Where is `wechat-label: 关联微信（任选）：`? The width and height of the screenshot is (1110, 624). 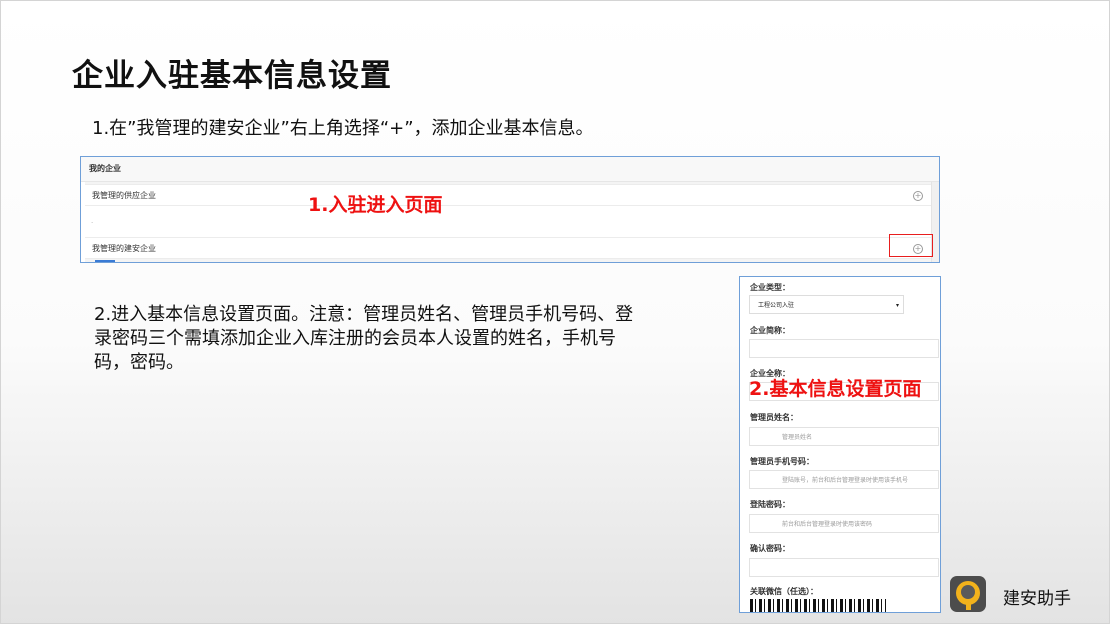
wechat-label: 关联微信（任选）： is located at coordinates (784, 591).